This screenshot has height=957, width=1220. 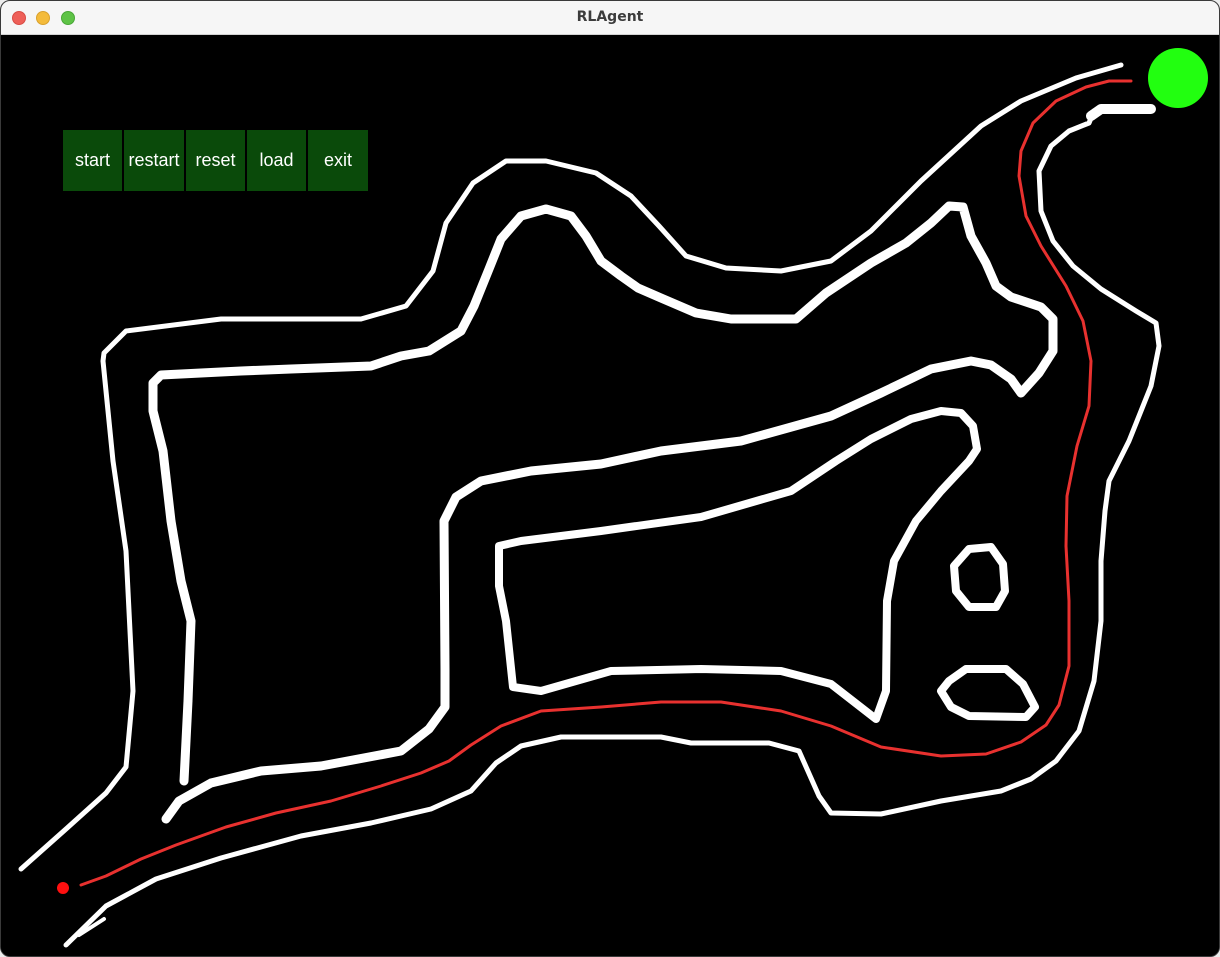 What do you see at coordinates (93, 160) in the screenshot?
I see `start-button: start` at bounding box center [93, 160].